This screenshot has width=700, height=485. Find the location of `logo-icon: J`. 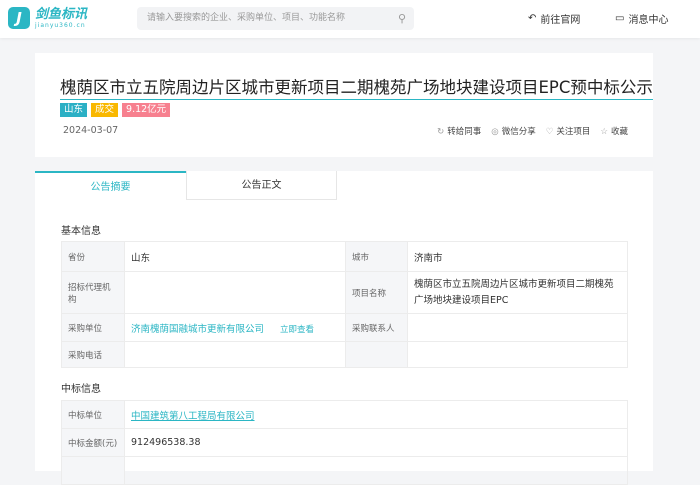

logo-icon: J is located at coordinates (19, 18).